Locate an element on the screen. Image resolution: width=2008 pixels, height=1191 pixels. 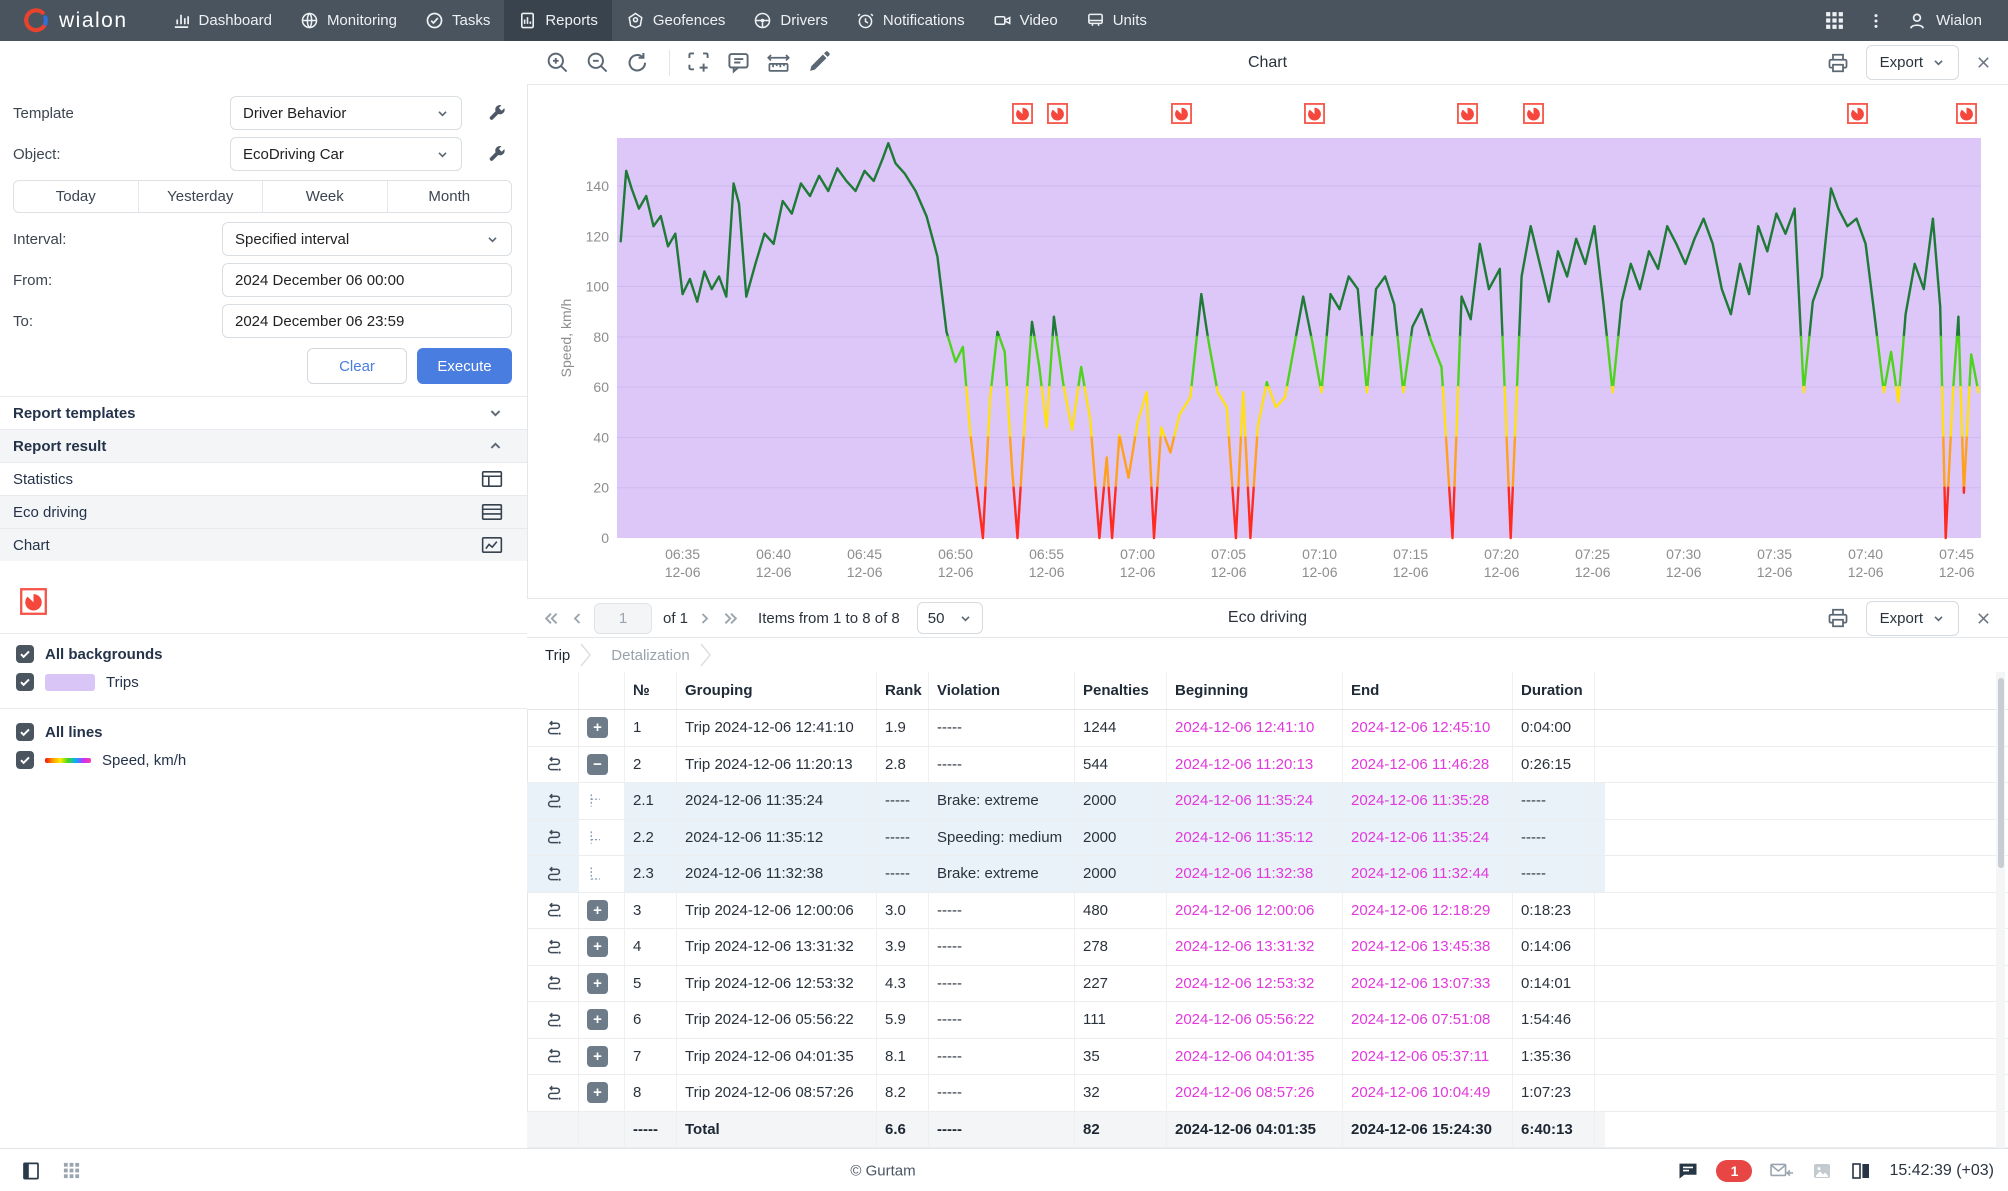
cell-beginning: 2024-12-06 05:56:22 is located at coordinates (1244, 1019).